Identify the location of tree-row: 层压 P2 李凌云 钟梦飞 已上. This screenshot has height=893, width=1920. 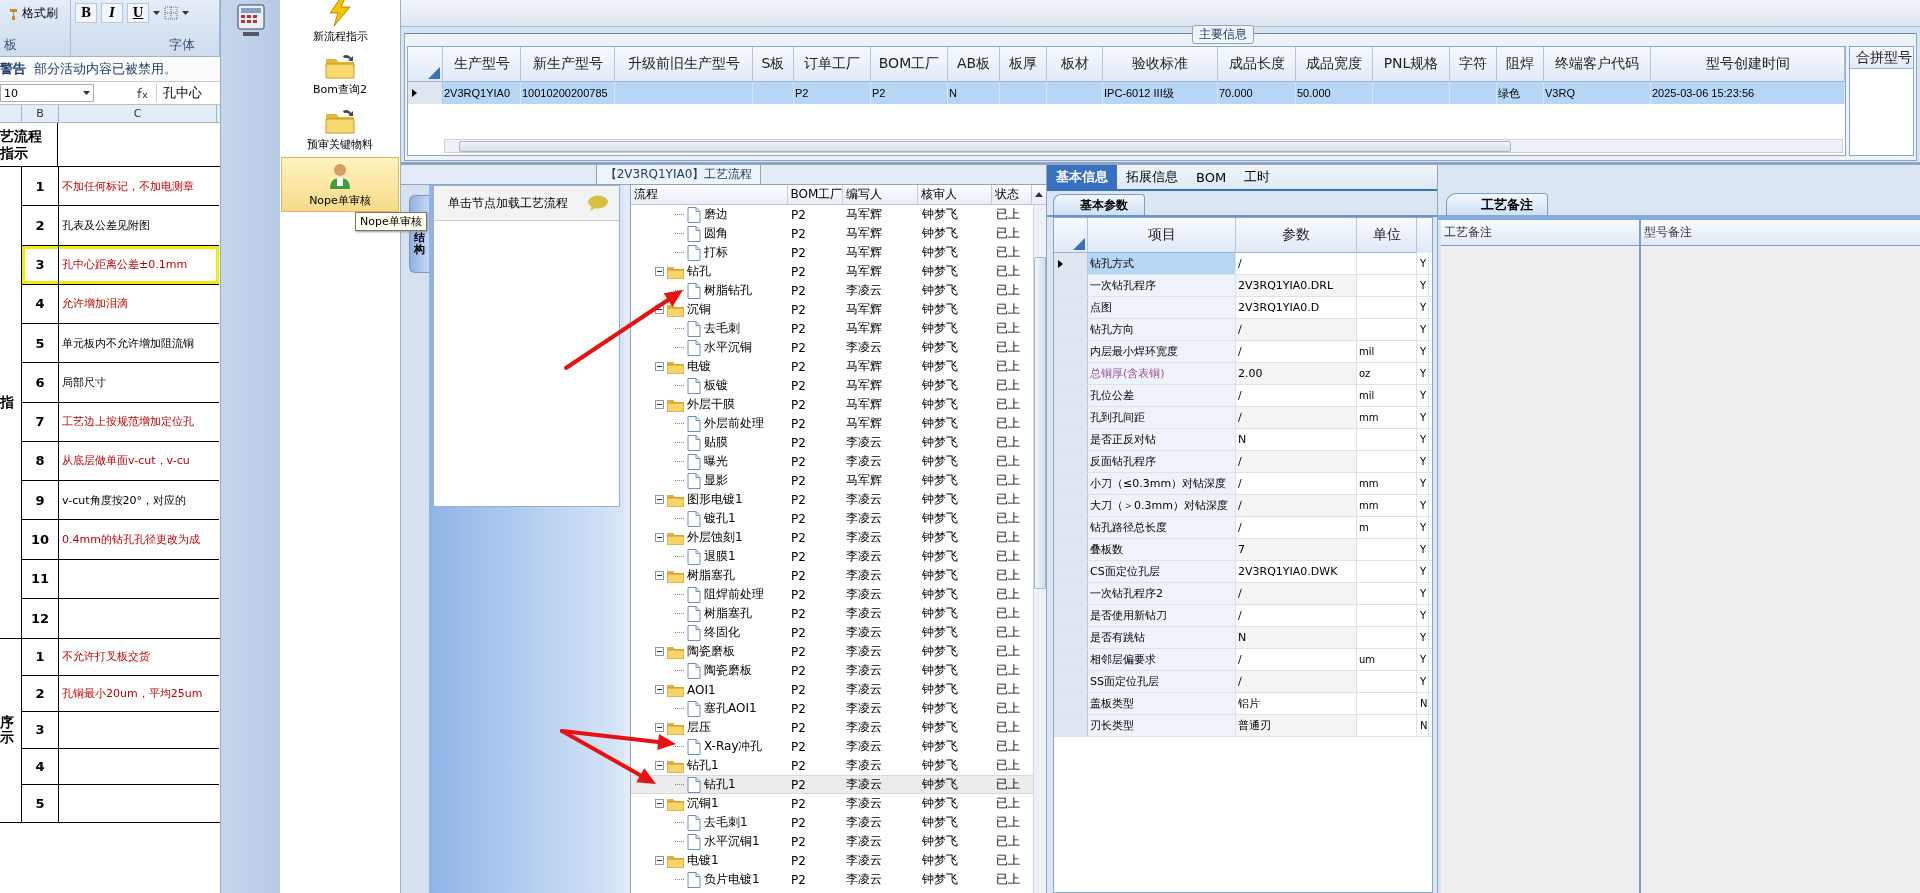
(832, 727).